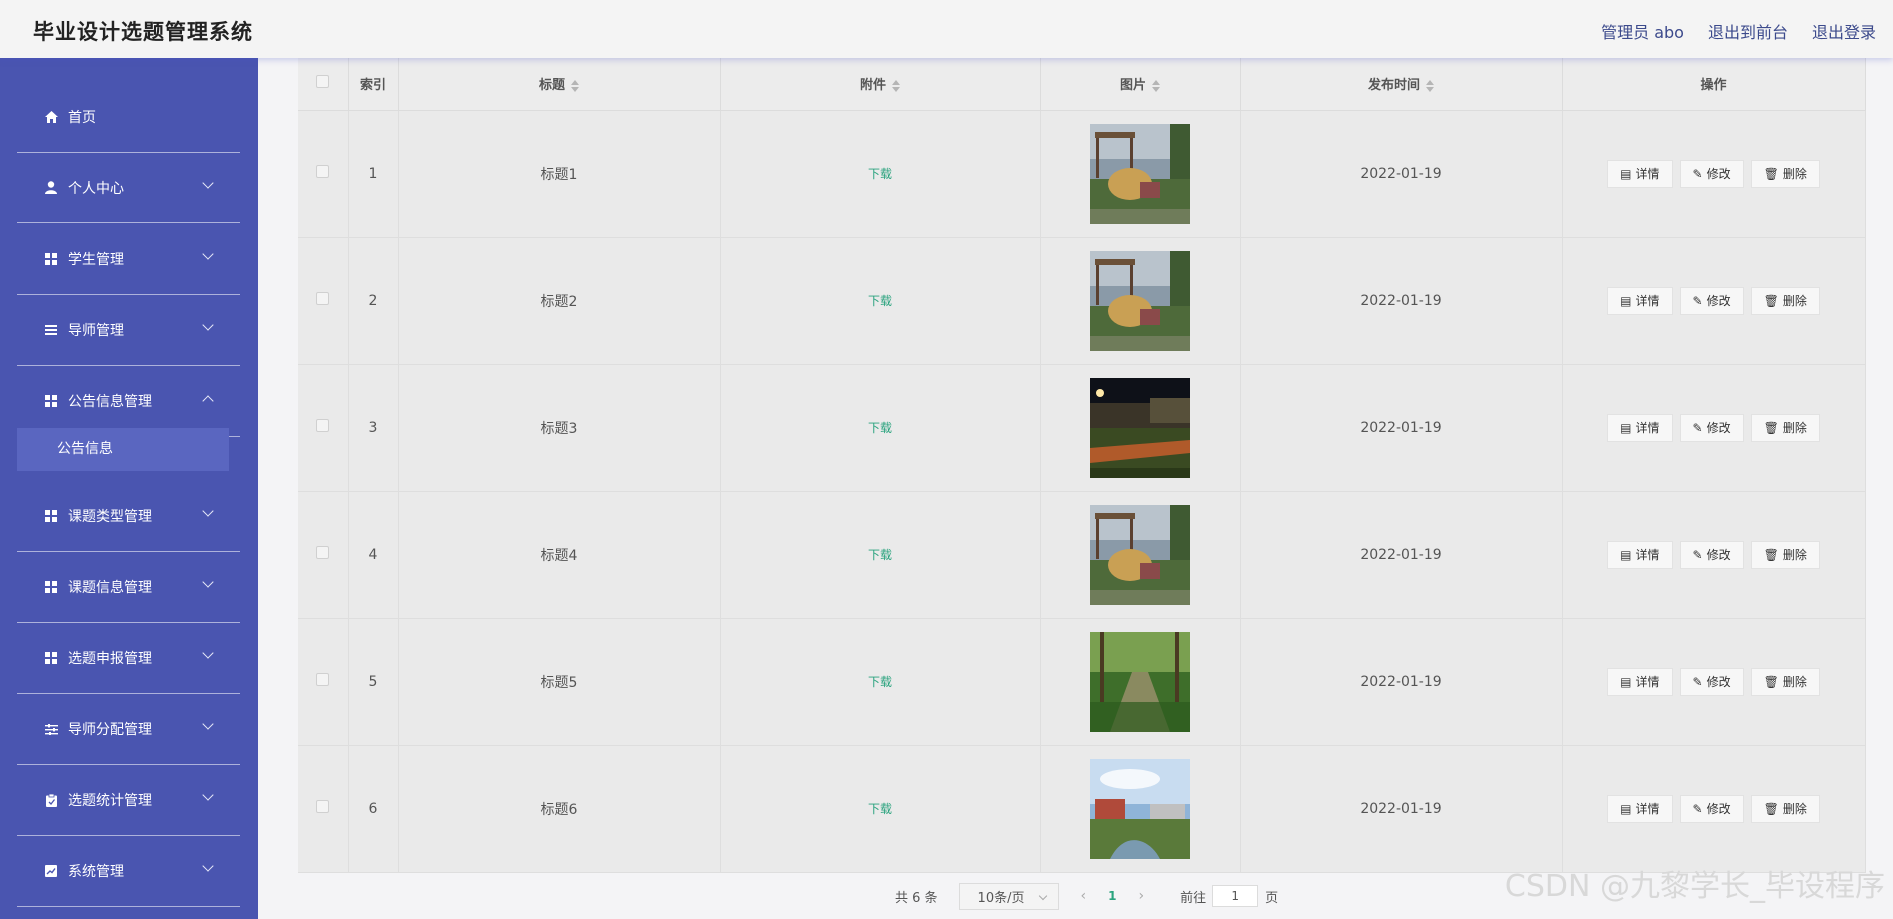 Image resolution: width=1893 pixels, height=919 pixels. What do you see at coordinates (51, 117) in the screenshot?
I see `home-icon` at bounding box center [51, 117].